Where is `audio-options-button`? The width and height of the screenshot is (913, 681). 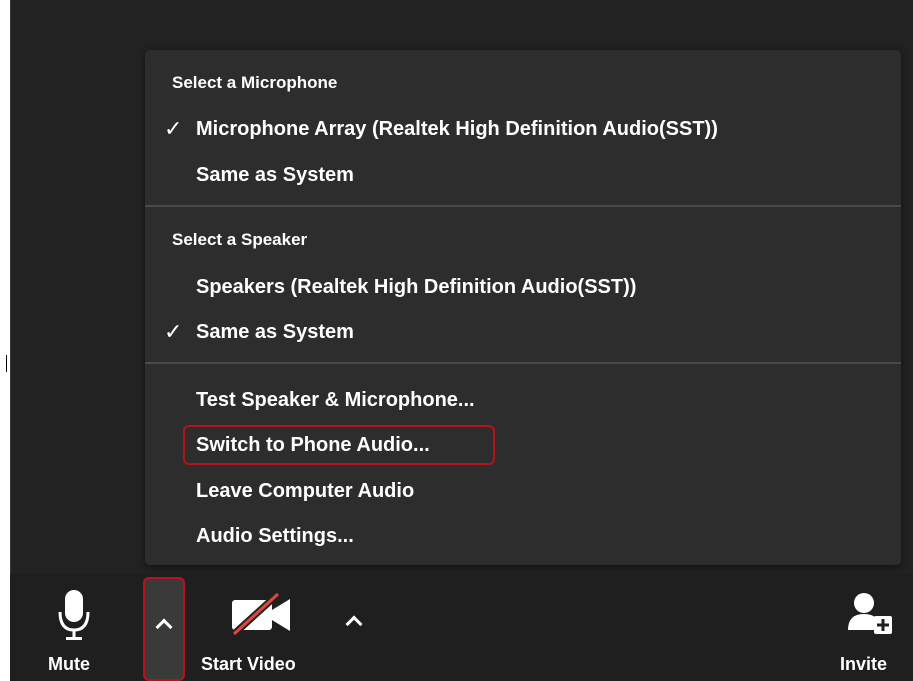
audio-options-button is located at coordinates (164, 629).